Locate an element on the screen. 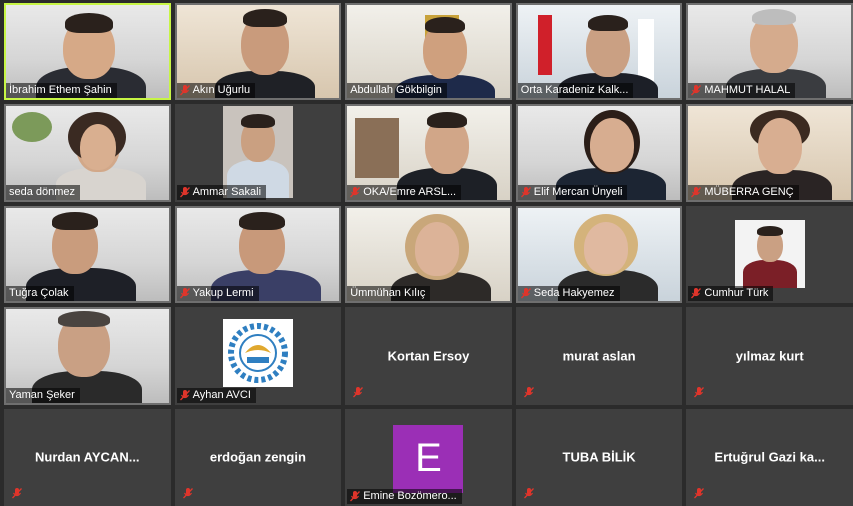  participant-name: İbrahim Ethem Şahin is located at coordinates (60, 90).